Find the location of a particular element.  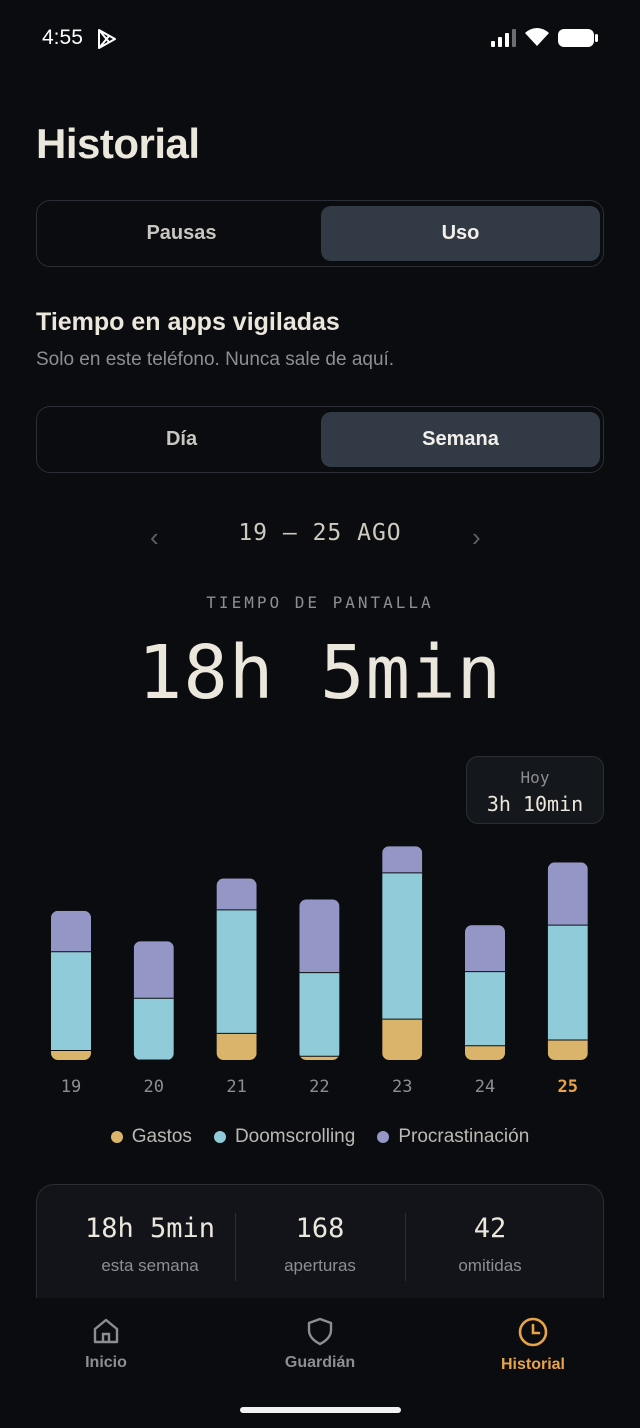

nav-inicio: Inicio is located at coordinates (106, 1344).